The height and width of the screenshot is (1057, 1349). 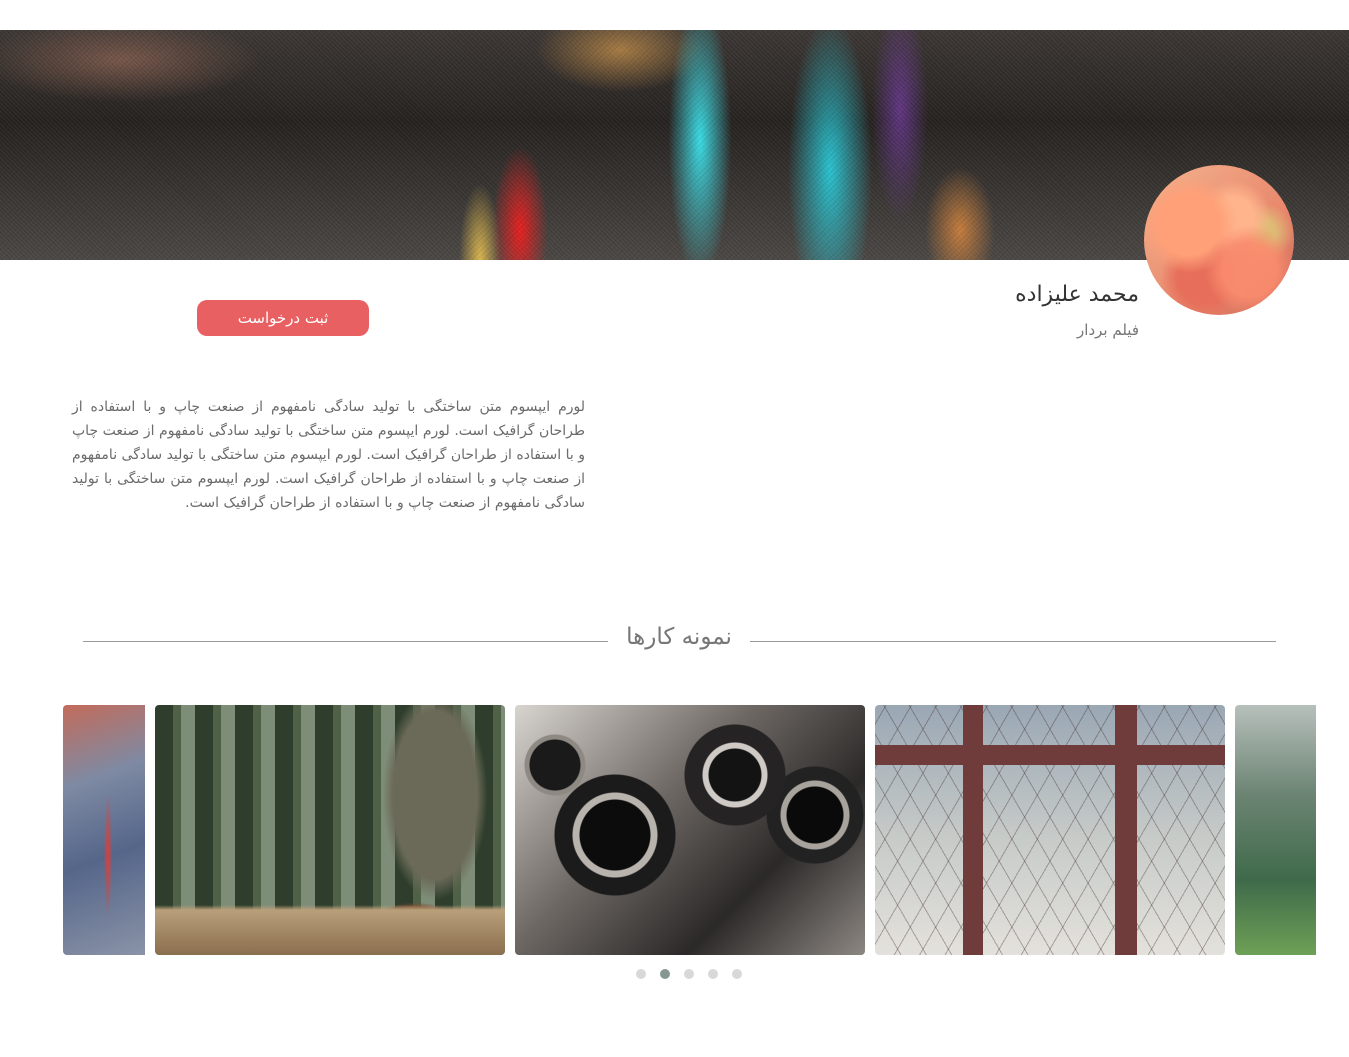 What do you see at coordinates (1050, 830) in the screenshot?
I see `portfolio-slide-bridge` at bounding box center [1050, 830].